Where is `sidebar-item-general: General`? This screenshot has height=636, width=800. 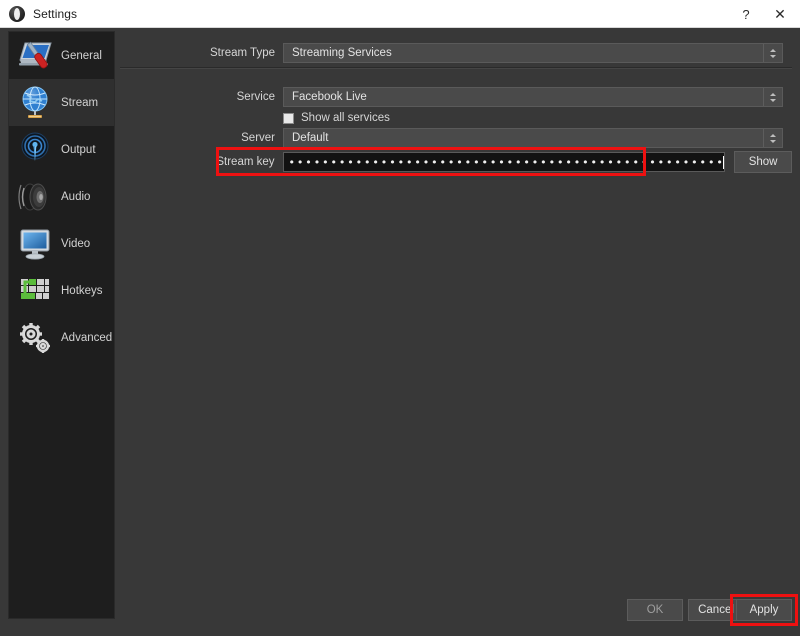
sidebar-item-general: General is located at coordinates (61, 55).